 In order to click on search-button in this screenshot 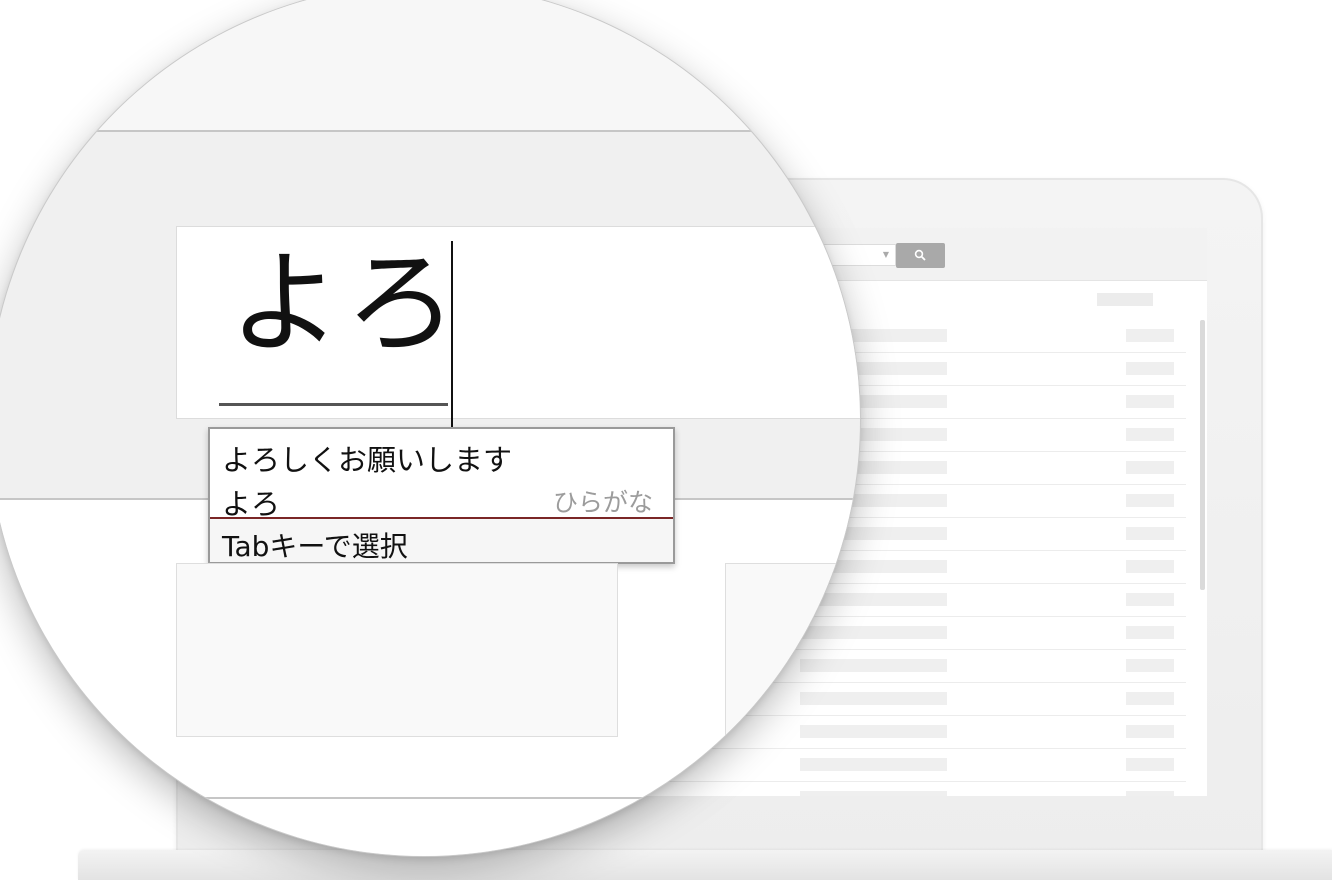, I will do `click(920, 255)`.